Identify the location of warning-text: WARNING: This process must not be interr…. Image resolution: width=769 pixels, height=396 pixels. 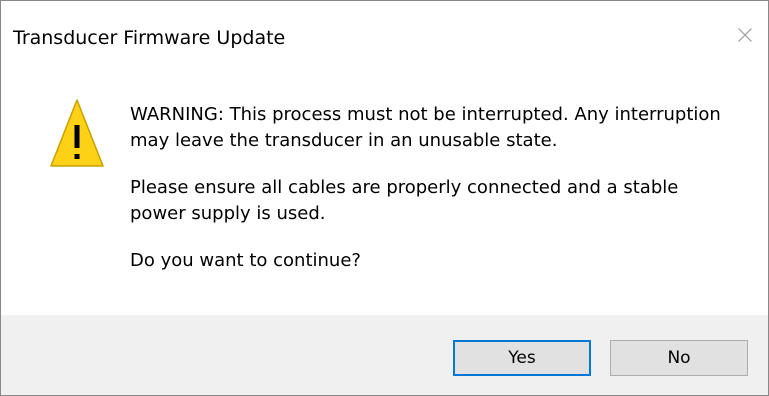
(425, 127).